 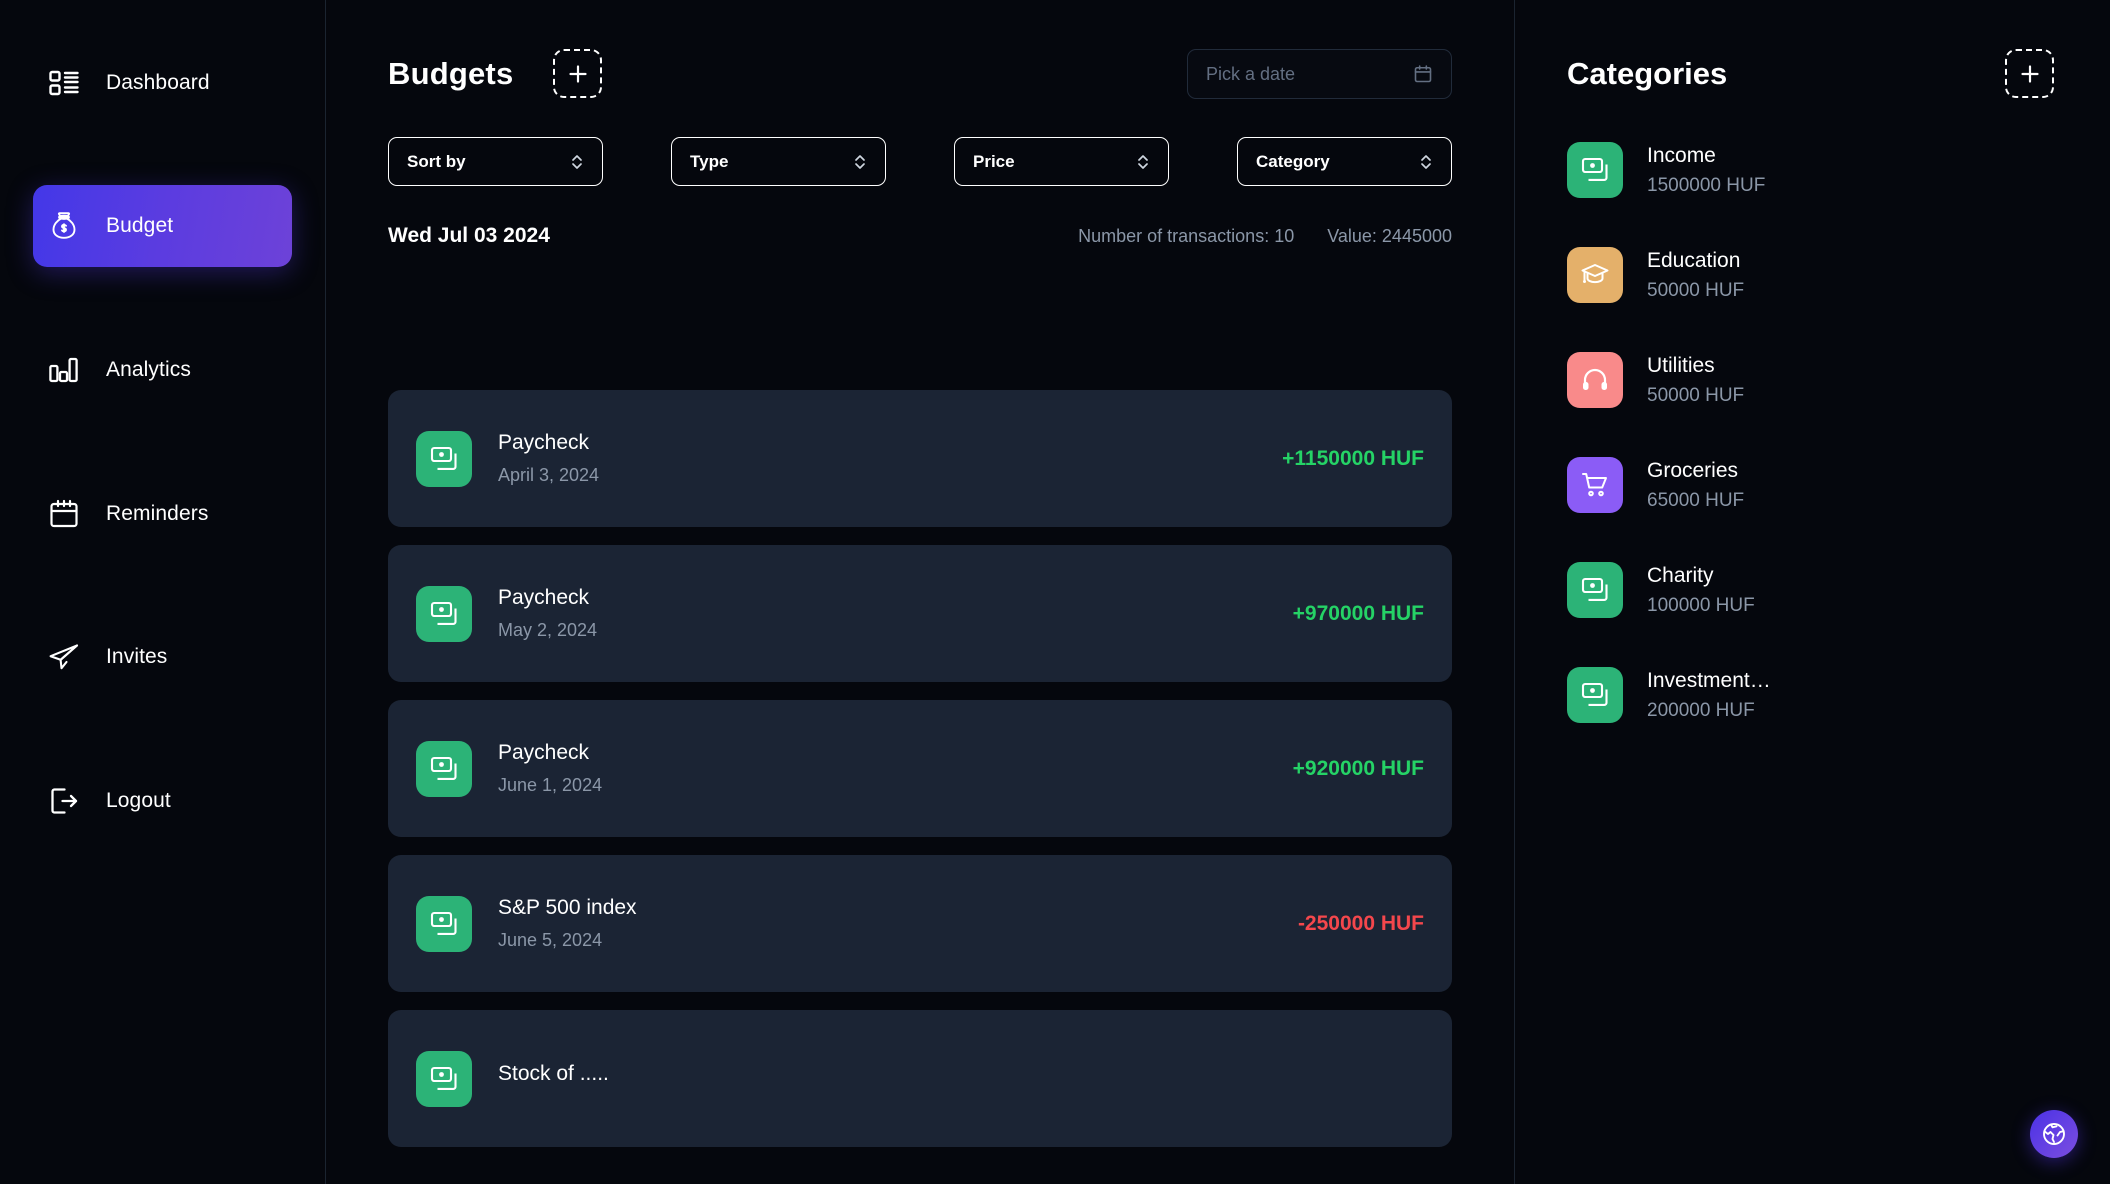 I want to click on filter-bar: Sort by Type Price Category, so click(x=920, y=142).